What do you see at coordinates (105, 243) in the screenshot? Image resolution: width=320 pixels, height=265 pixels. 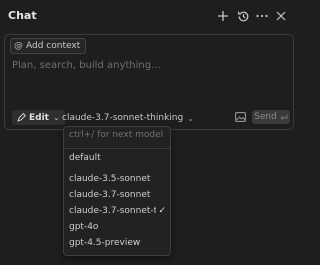 I see `model-option-label: gpt-4.5-preview` at bounding box center [105, 243].